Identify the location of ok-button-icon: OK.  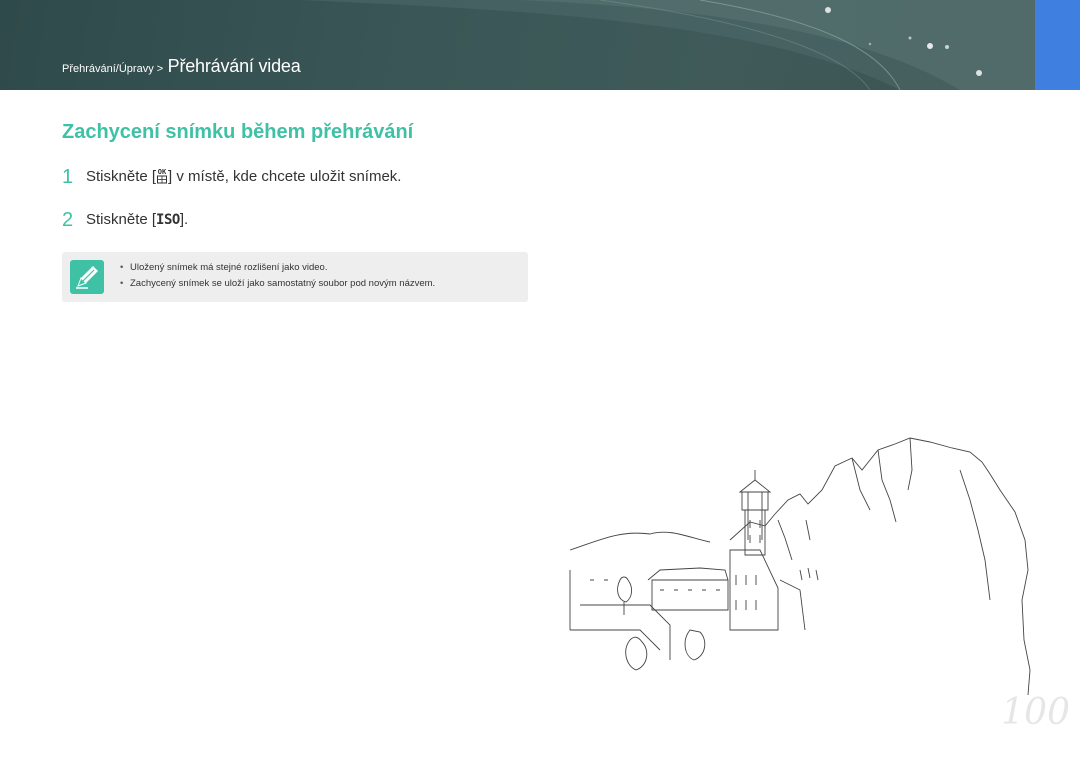
(162, 175).